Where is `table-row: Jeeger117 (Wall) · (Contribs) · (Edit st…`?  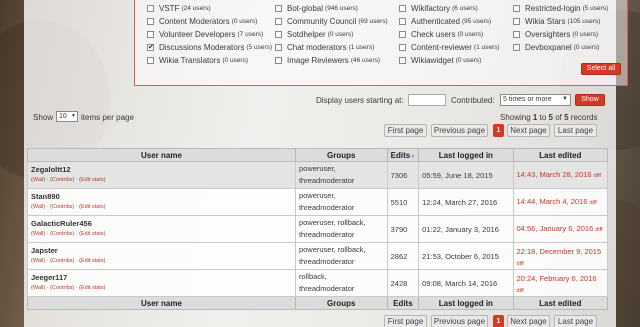 table-row: Jeeger117 (Wall) · (Contribs) · (Edit st… is located at coordinates (318, 283).